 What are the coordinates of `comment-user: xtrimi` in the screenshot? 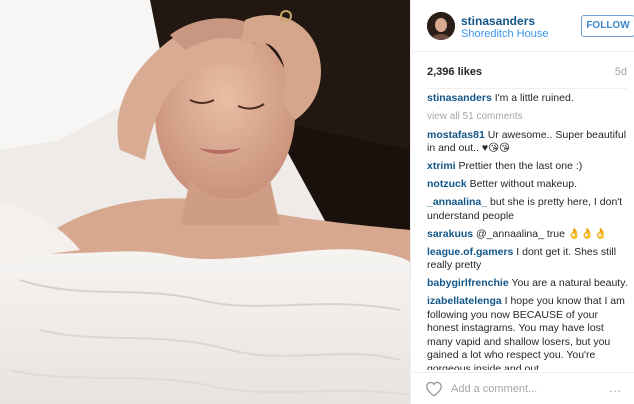 It's located at (441, 166).